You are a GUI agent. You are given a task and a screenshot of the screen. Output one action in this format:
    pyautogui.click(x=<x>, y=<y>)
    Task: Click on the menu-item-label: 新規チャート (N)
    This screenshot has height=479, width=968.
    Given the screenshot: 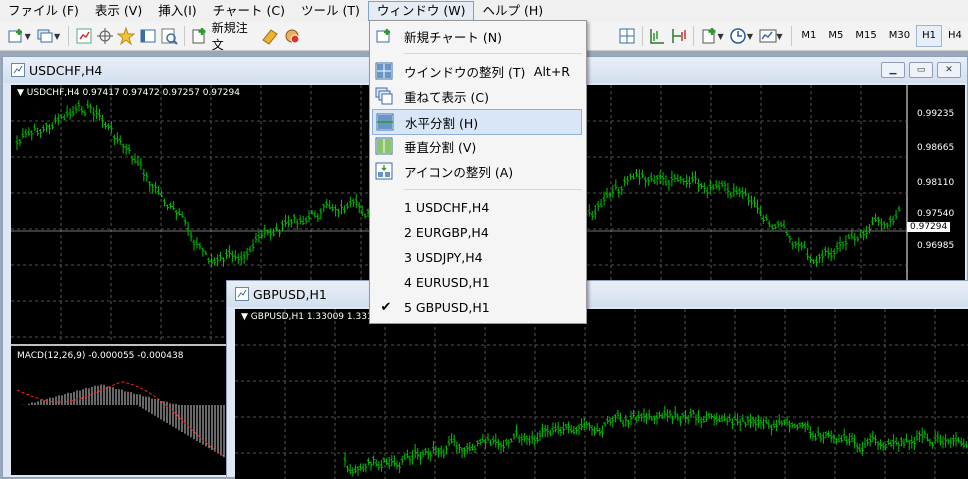 What is the action you would take?
    pyautogui.click(x=453, y=37)
    